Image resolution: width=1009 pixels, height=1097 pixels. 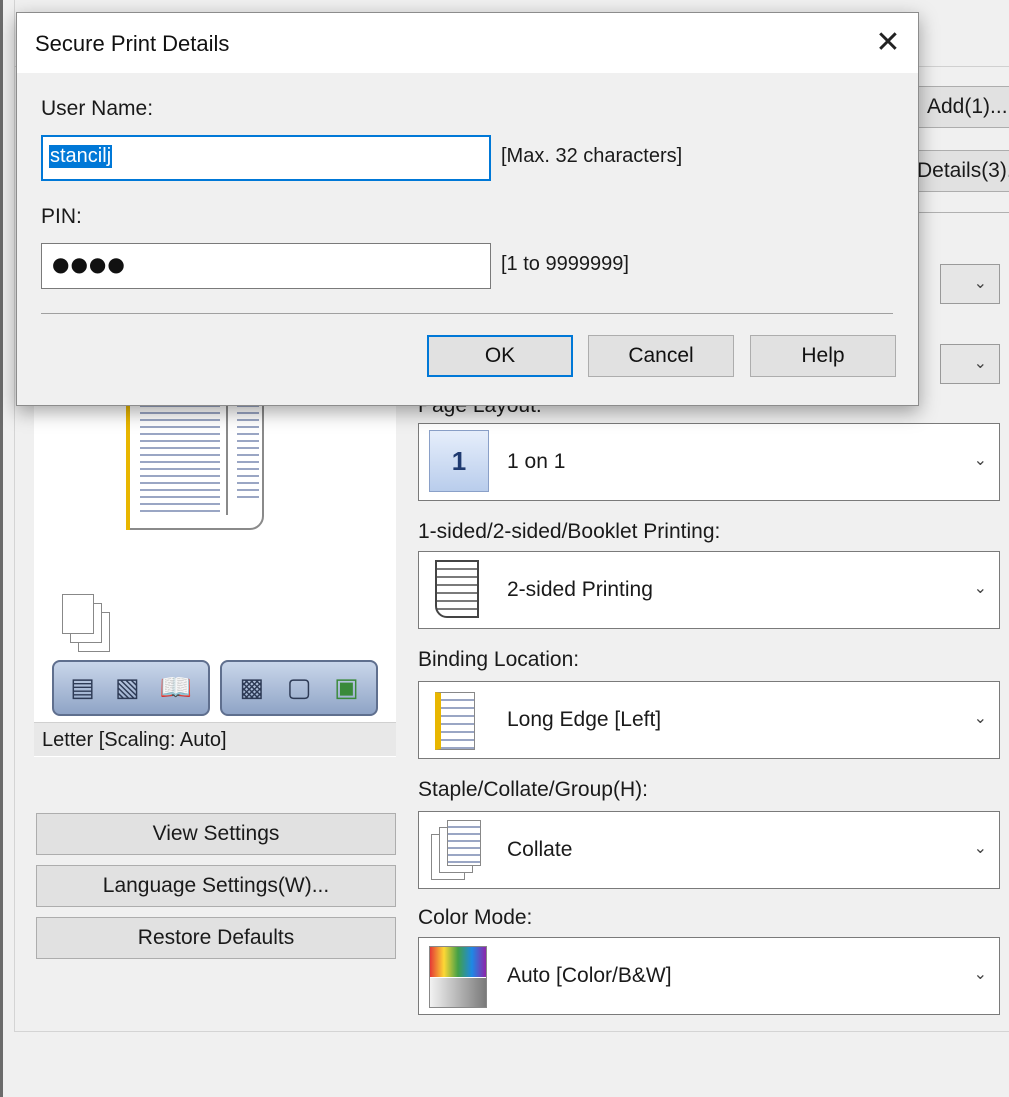 I want to click on two-sided-icon: ▧, so click(x=127, y=688).